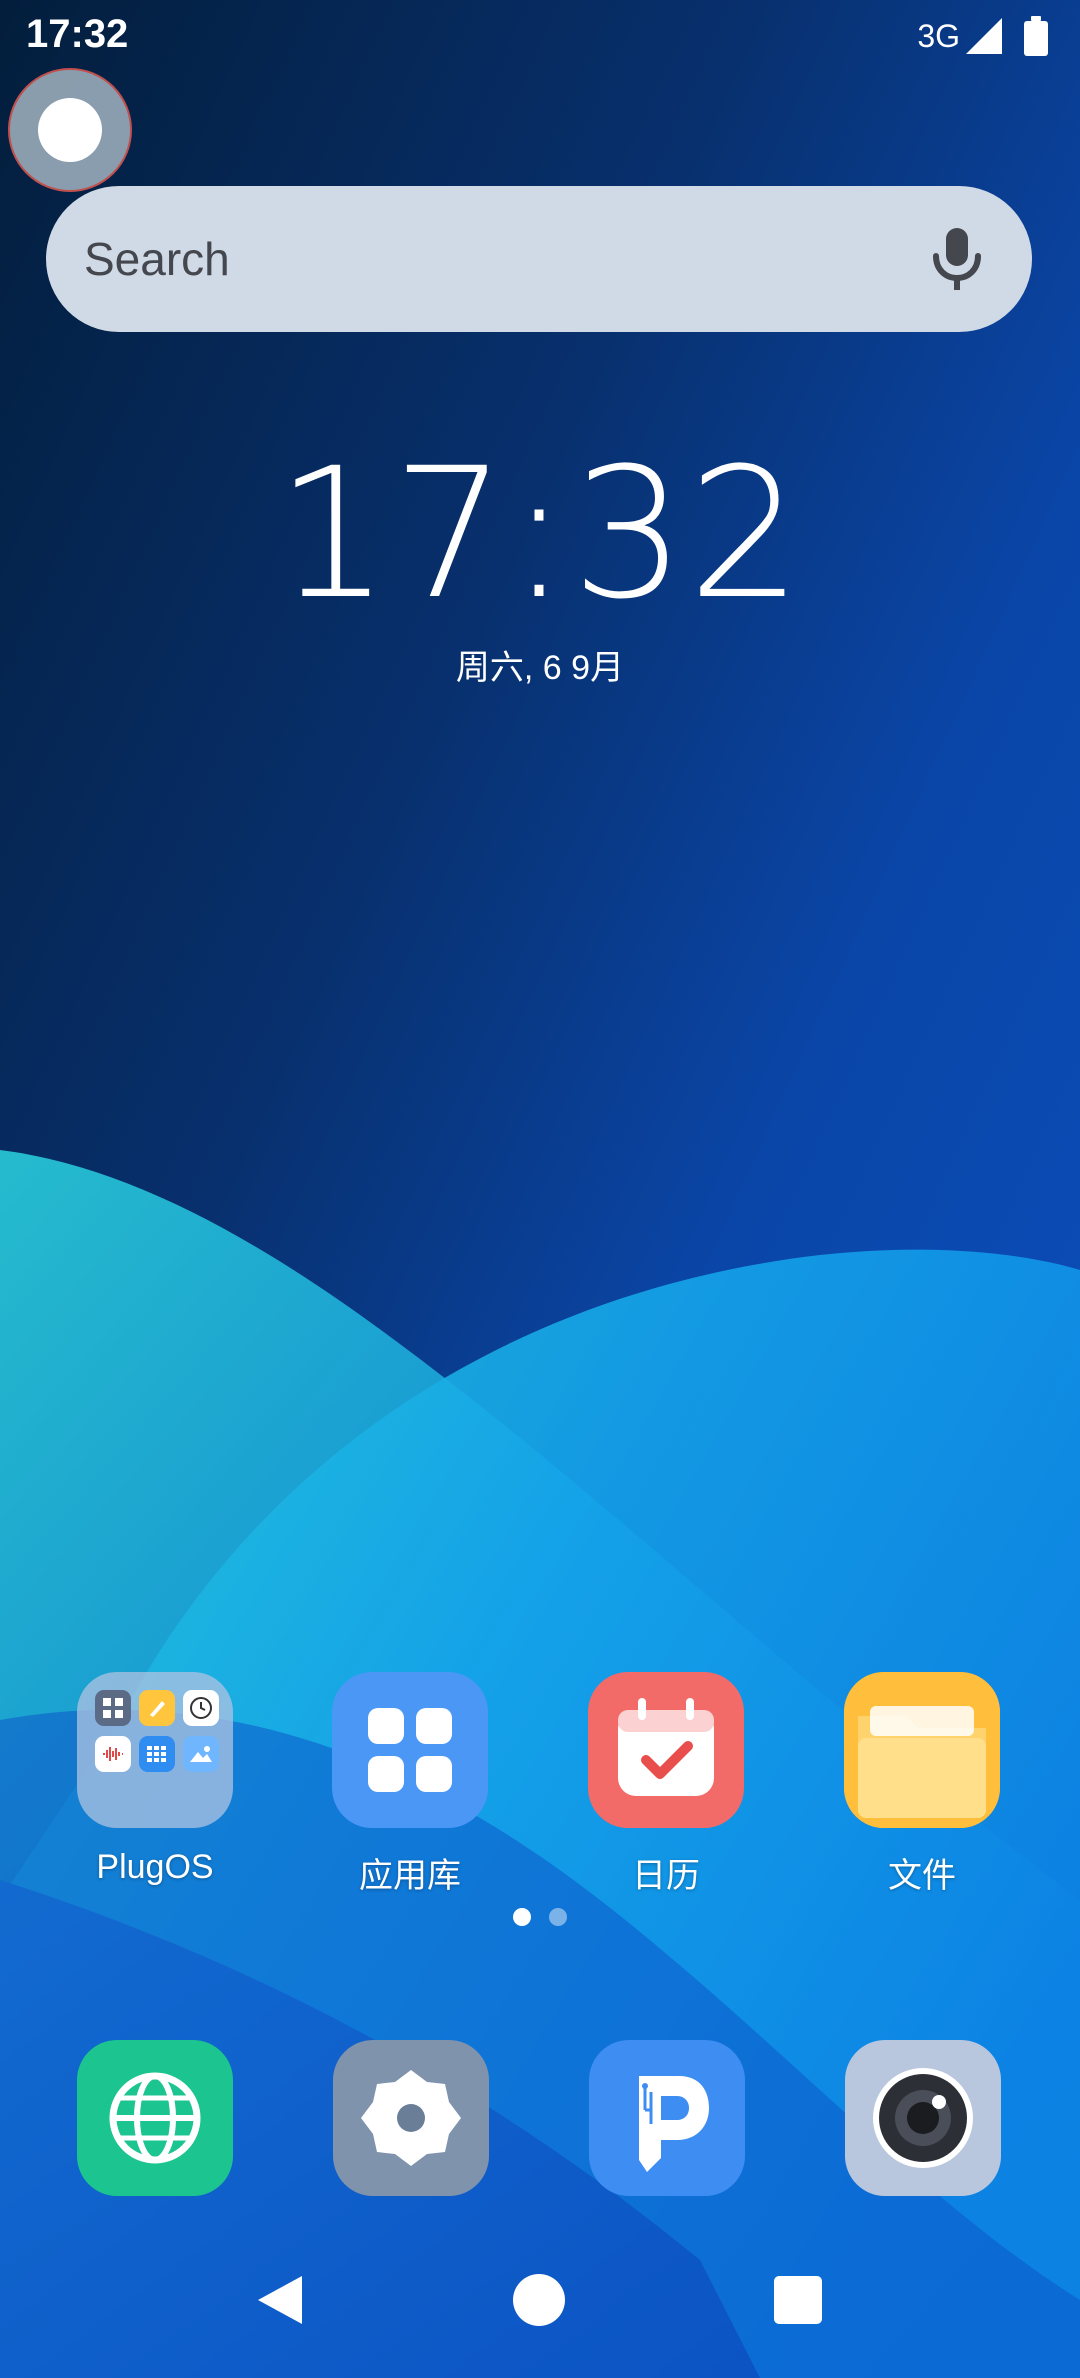 The height and width of the screenshot is (2378, 1080). I want to click on recents-icon, so click(798, 2300).